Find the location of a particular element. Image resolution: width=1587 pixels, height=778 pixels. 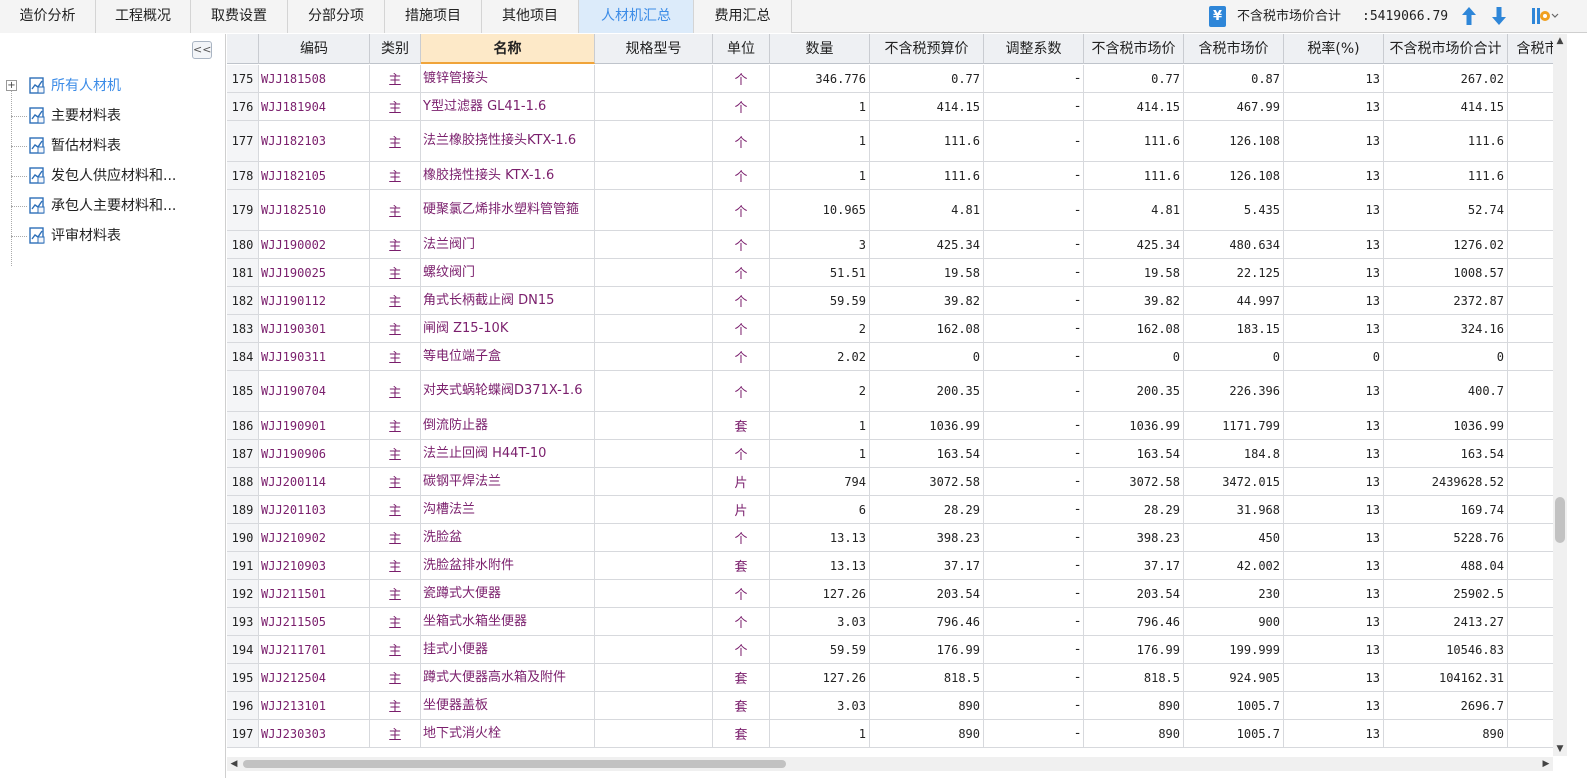

tab-2: 取费设置 is located at coordinates (239, 16).